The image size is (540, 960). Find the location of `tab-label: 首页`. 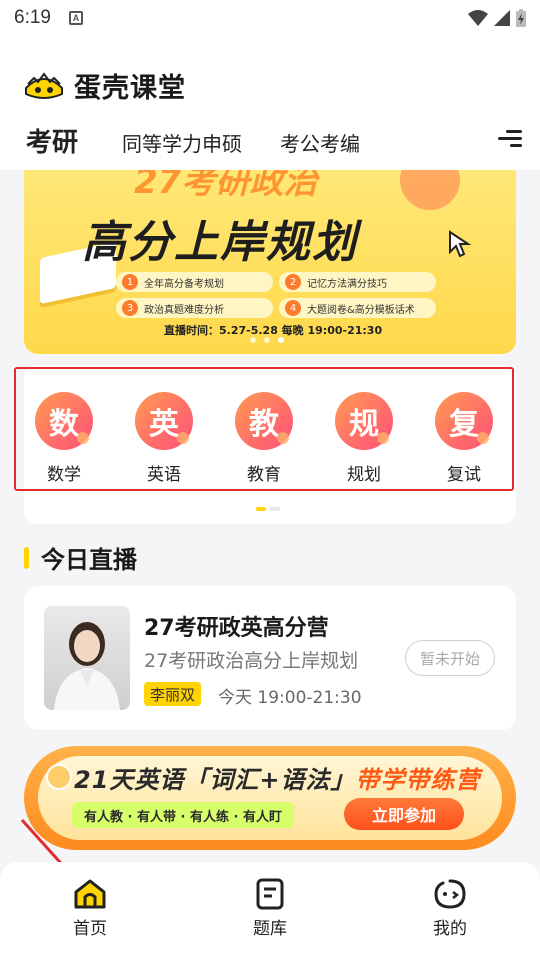

tab-label: 首页 is located at coordinates (90, 929).